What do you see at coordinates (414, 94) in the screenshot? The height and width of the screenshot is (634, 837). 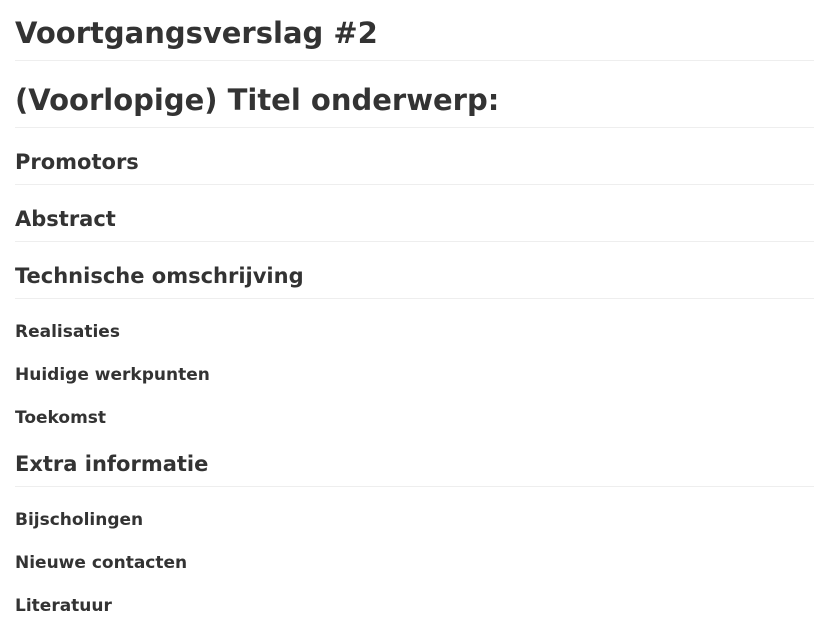 I see `subject-title-heading: (Voorlopige) Titel onderwerp:` at bounding box center [414, 94].